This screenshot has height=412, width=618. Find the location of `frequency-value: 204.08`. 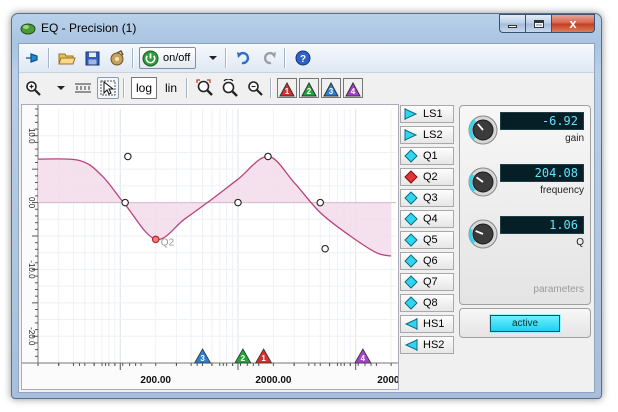

frequency-value: 204.08 is located at coordinates (542, 173).